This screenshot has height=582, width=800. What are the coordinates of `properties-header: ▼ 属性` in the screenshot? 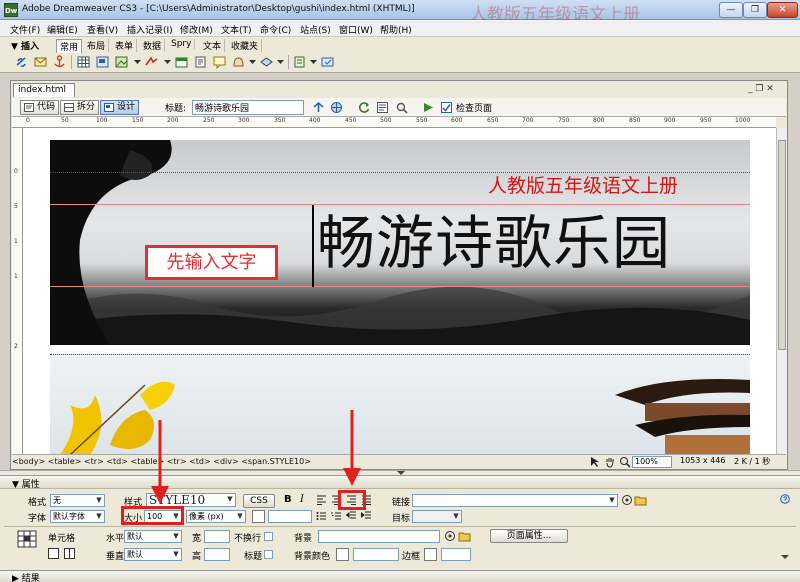 It's located at (400, 483).